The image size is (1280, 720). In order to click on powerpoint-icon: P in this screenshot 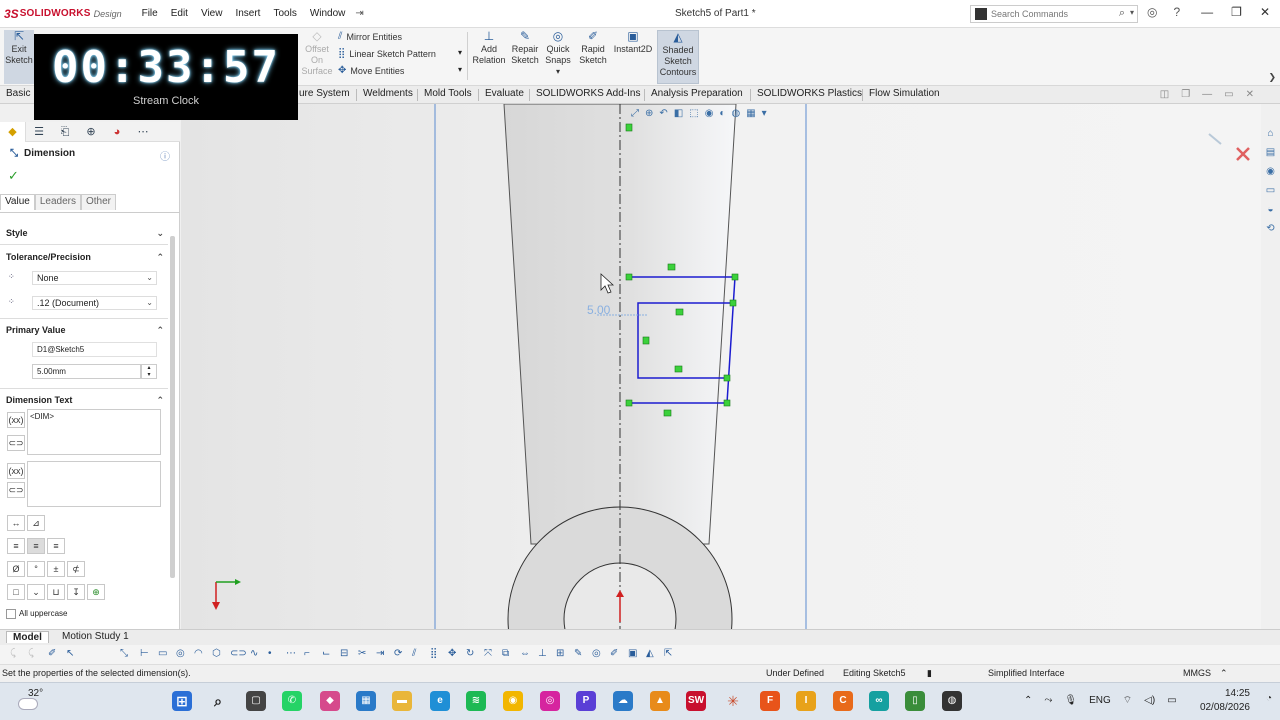, I will do `click(586, 701)`.